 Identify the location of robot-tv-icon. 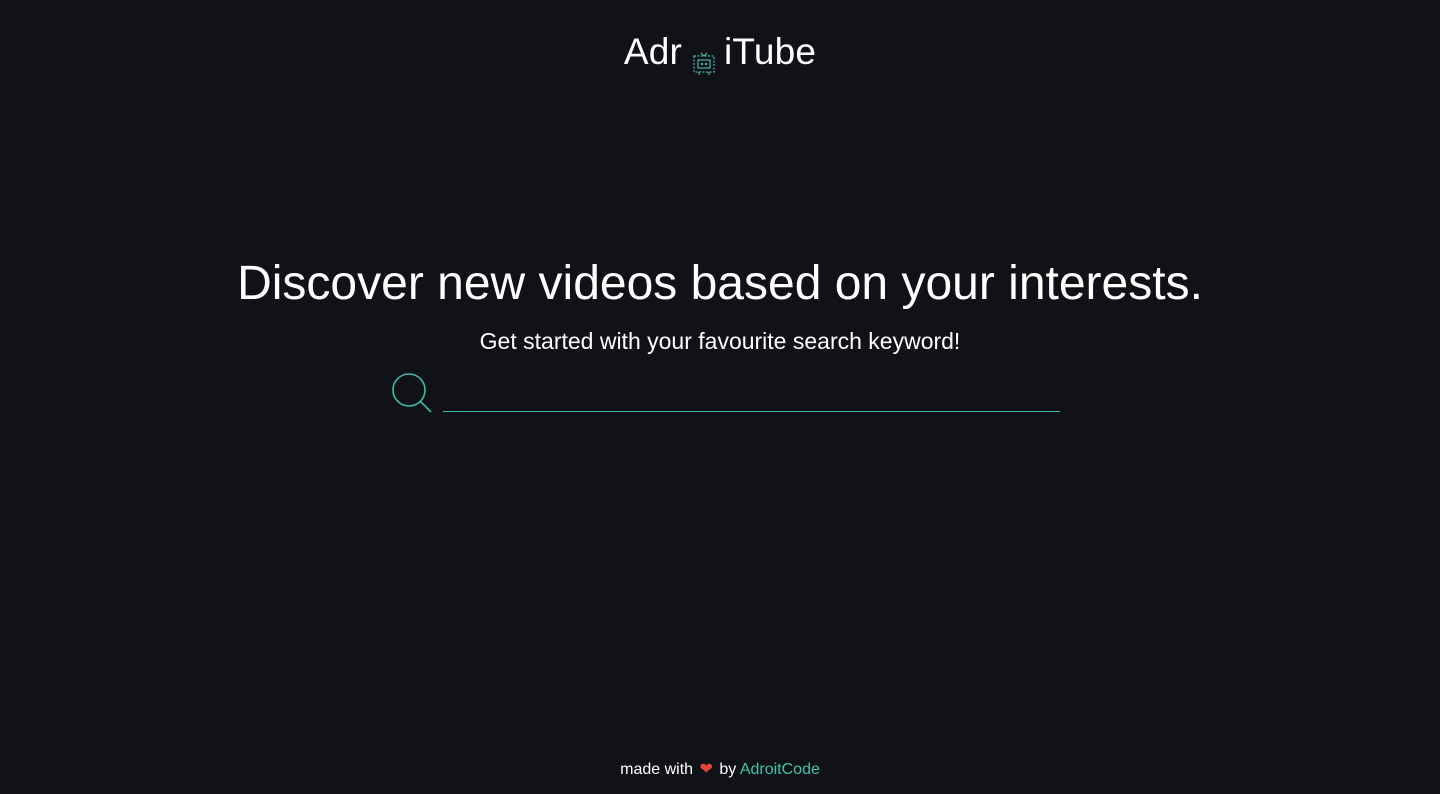
(704, 58).